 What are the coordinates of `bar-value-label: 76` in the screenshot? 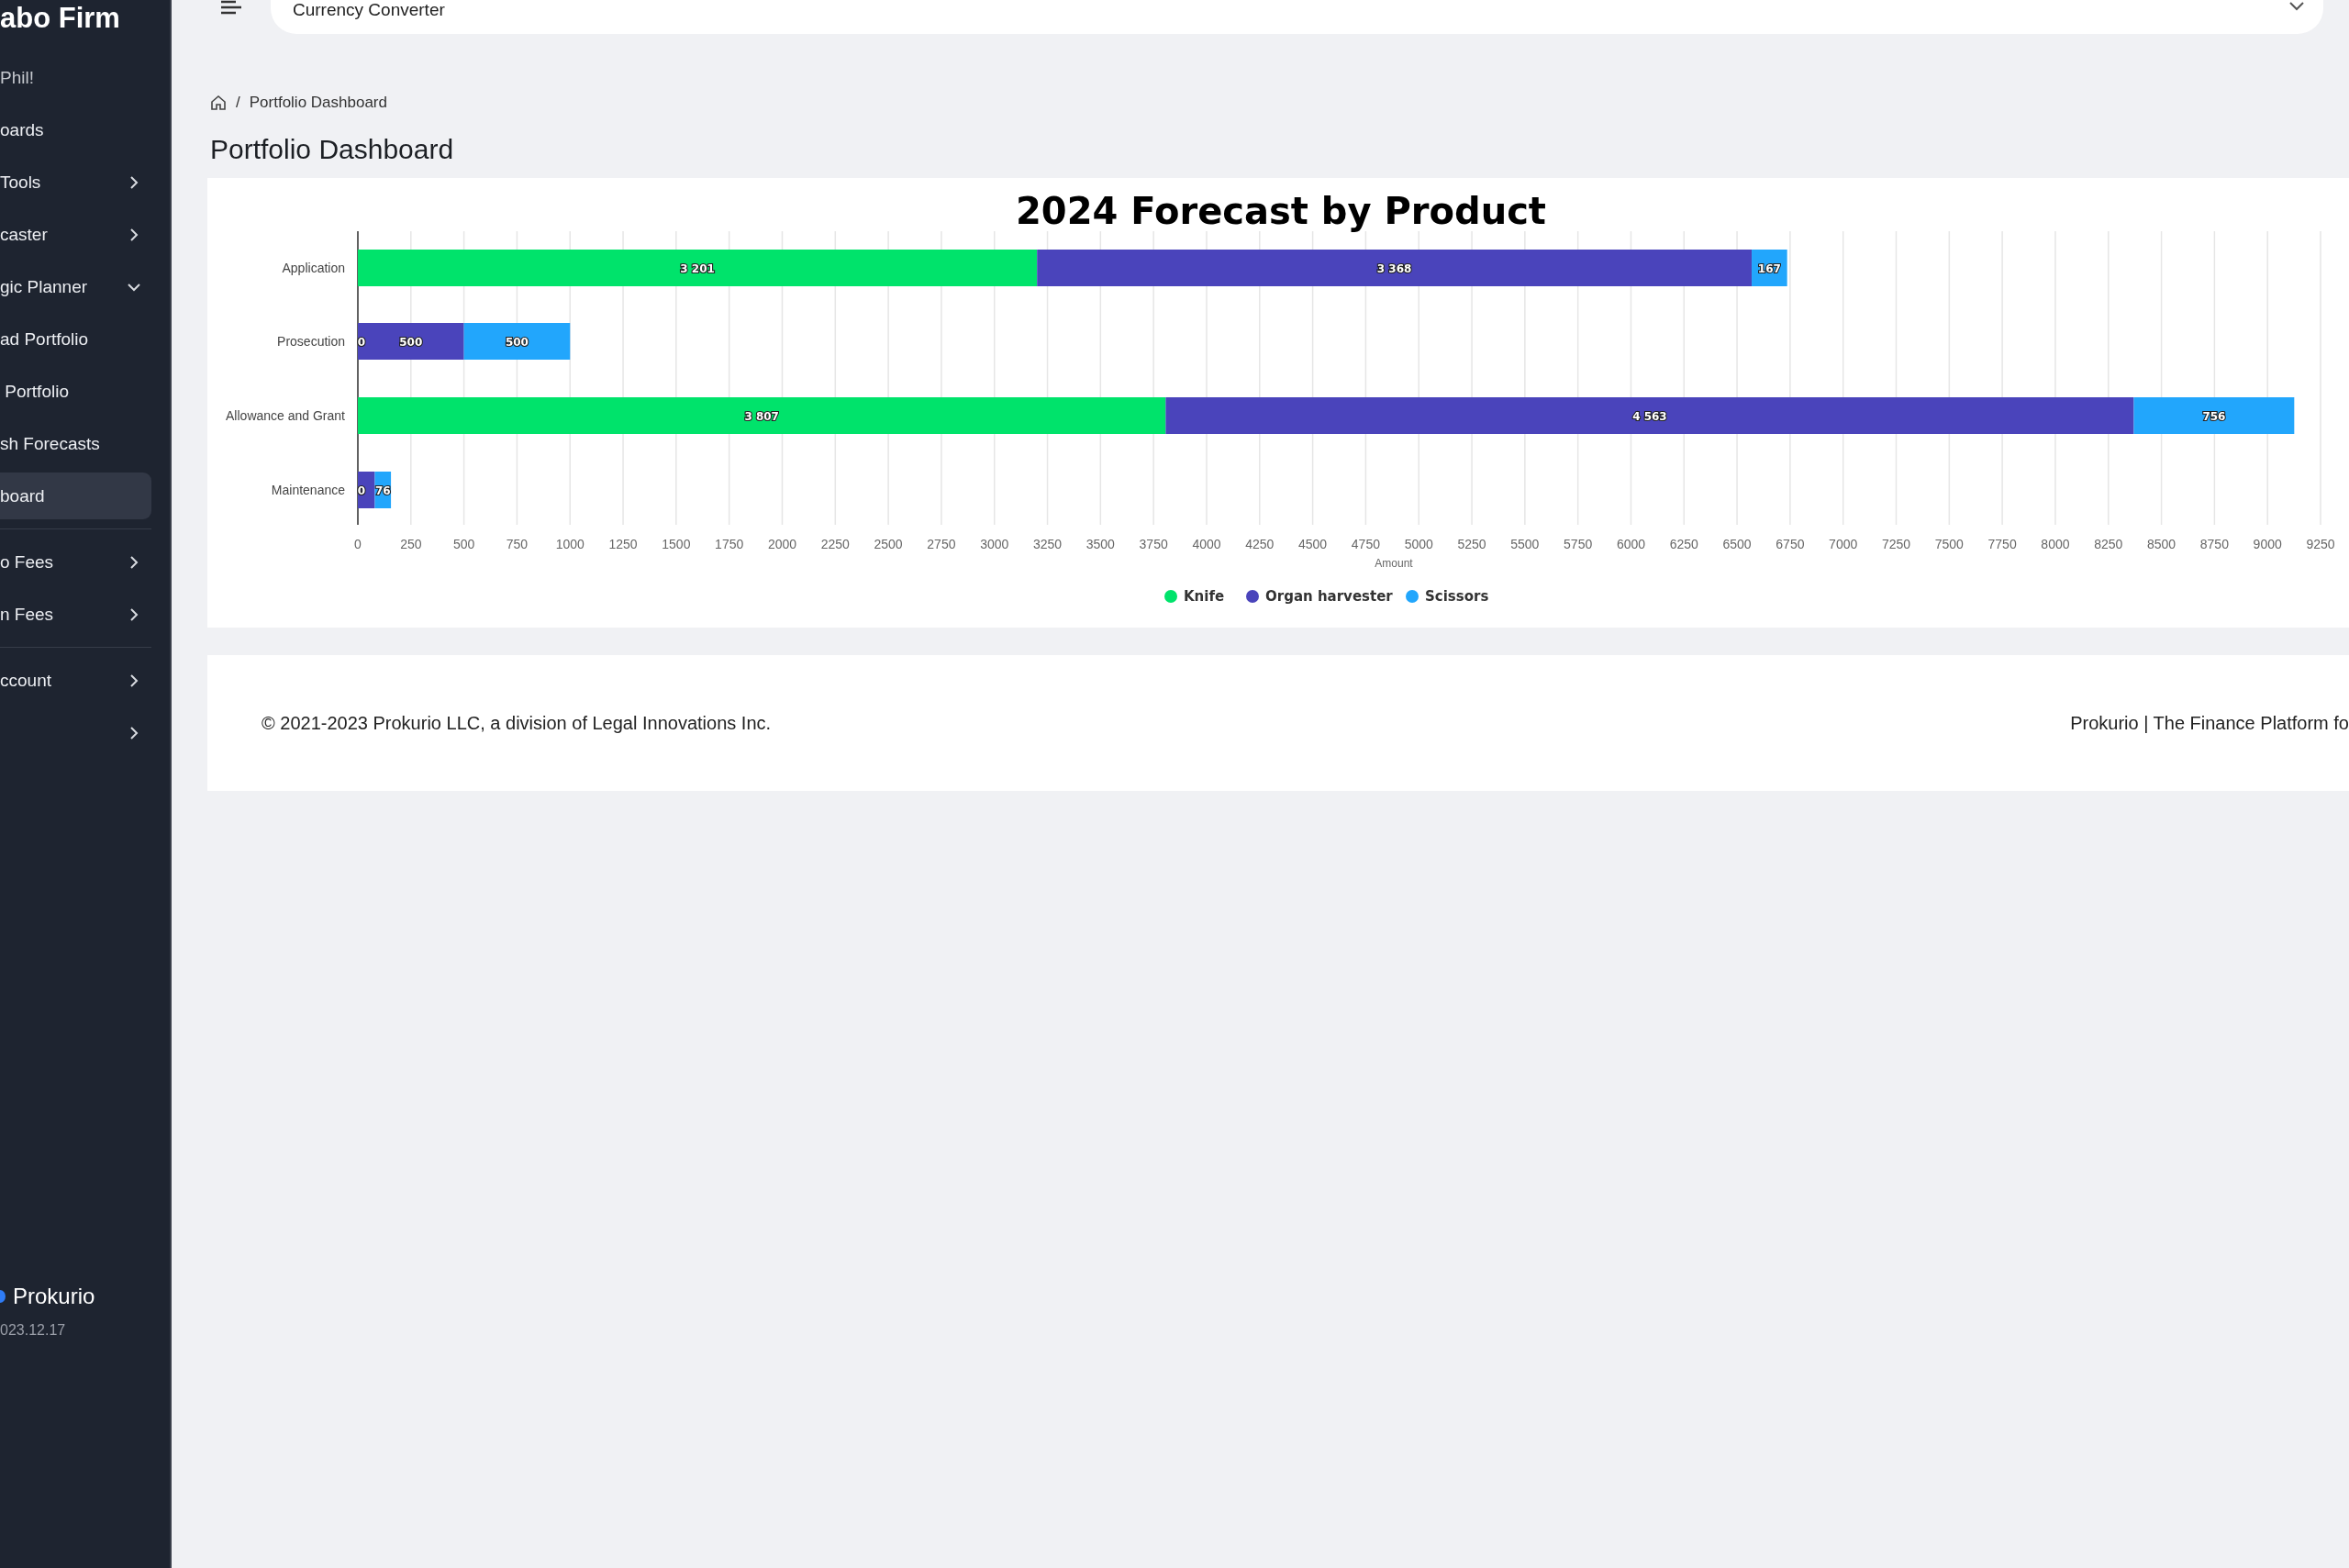 It's located at (382, 490).